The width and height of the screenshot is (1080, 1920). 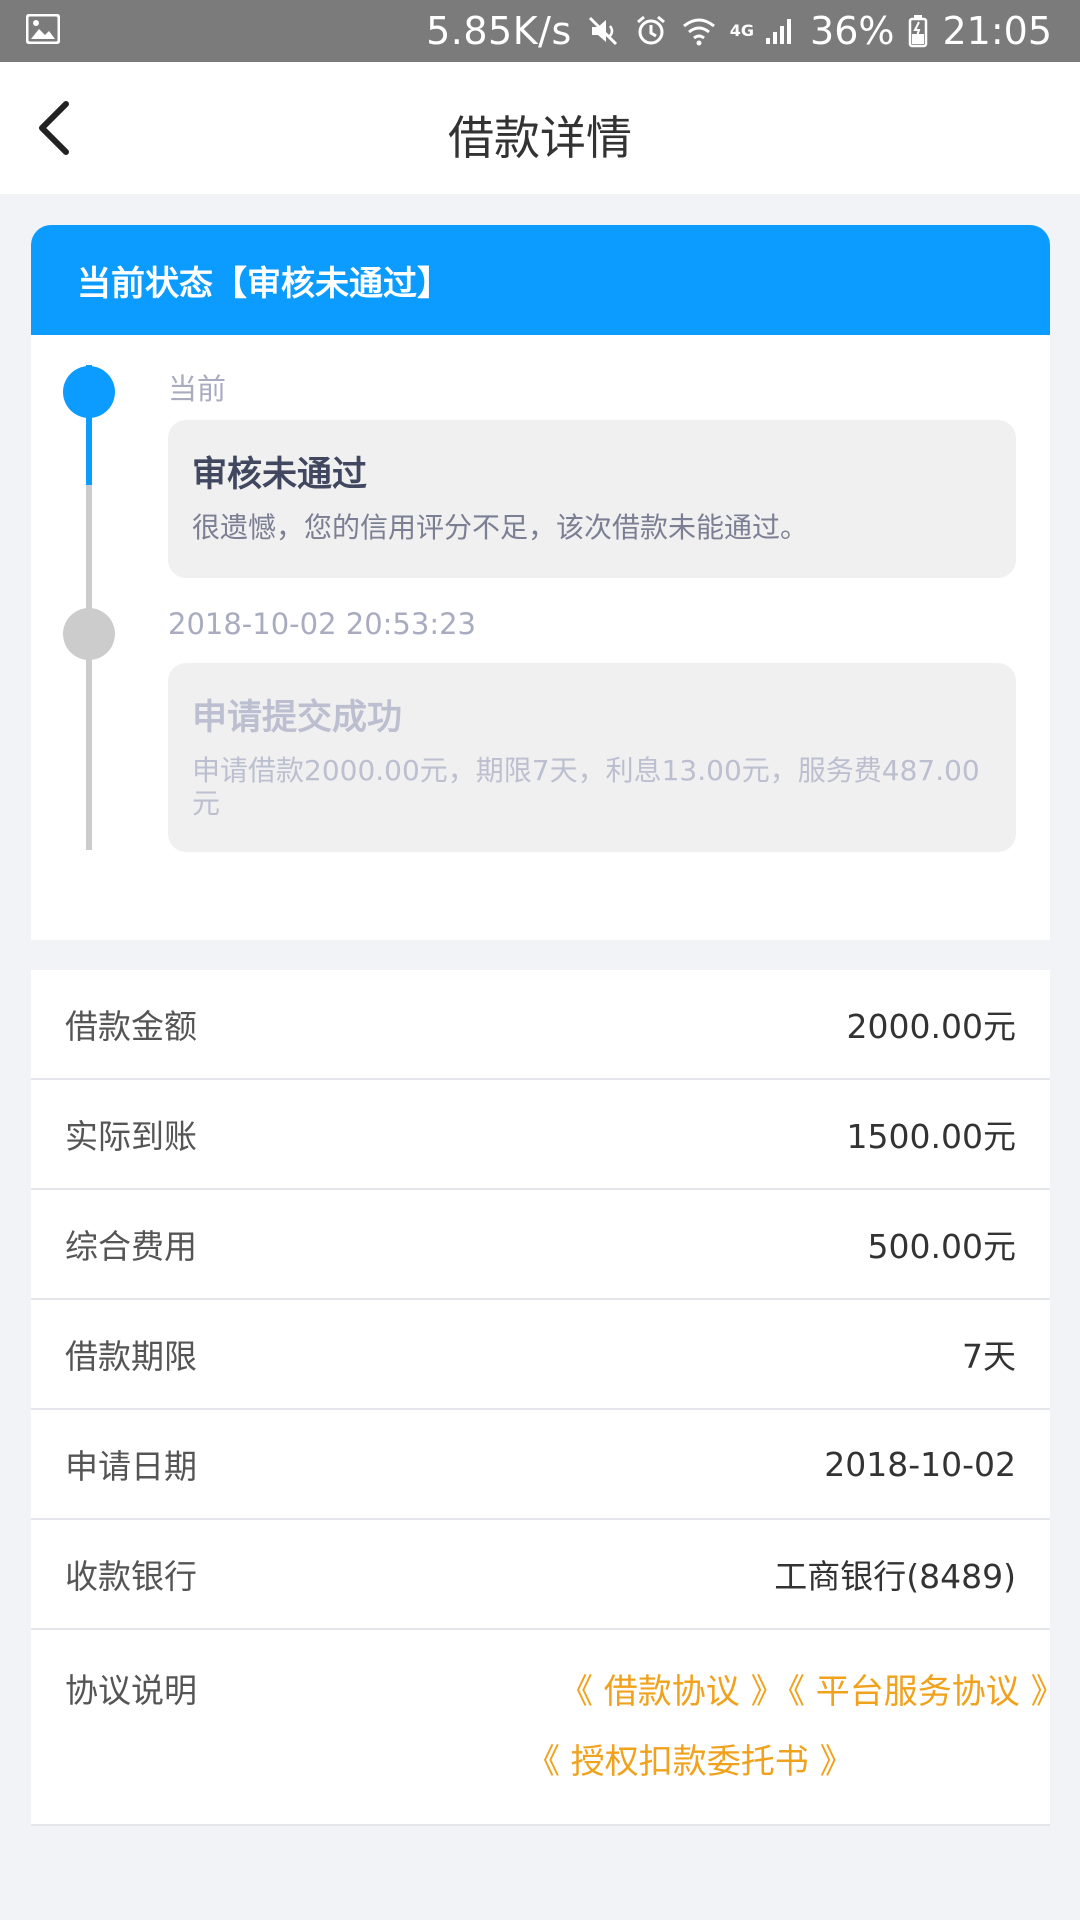 What do you see at coordinates (540, 1135) in the screenshot?
I see `detail-row-received: 实际到账 1500.00元` at bounding box center [540, 1135].